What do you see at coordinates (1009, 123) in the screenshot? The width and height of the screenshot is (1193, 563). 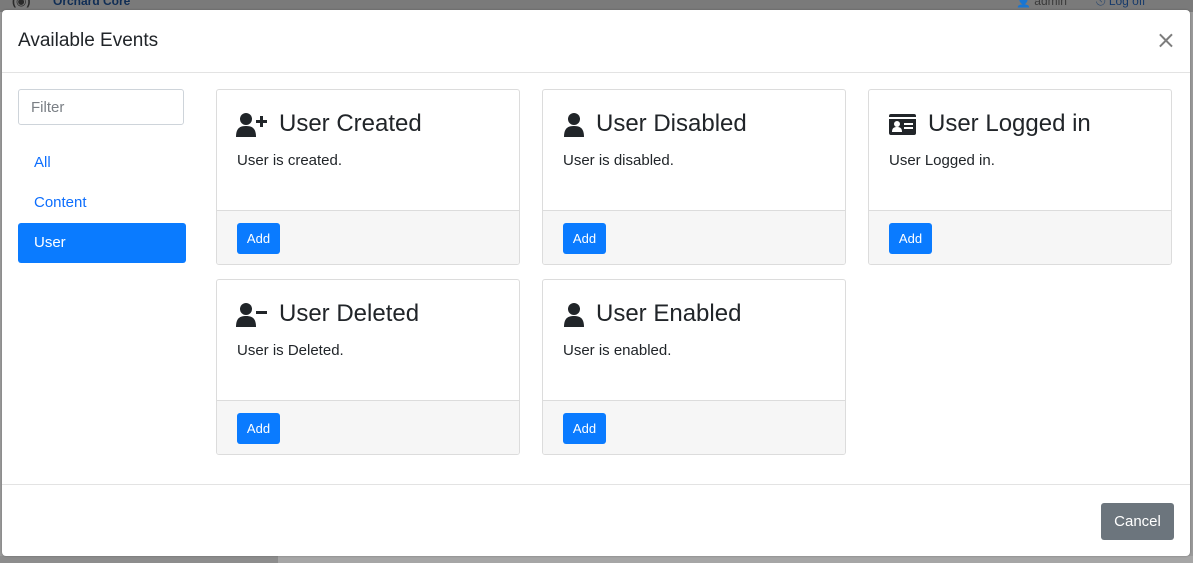 I see `card-title: User Logged in` at bounding box center [1009, 123].